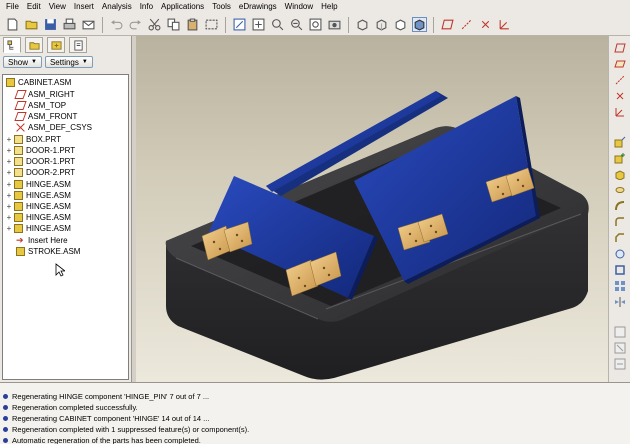  What do you see at coordinates (348, 24) in the screenshot?
I see `toolbar-separator` at bounding box center [348, 24].